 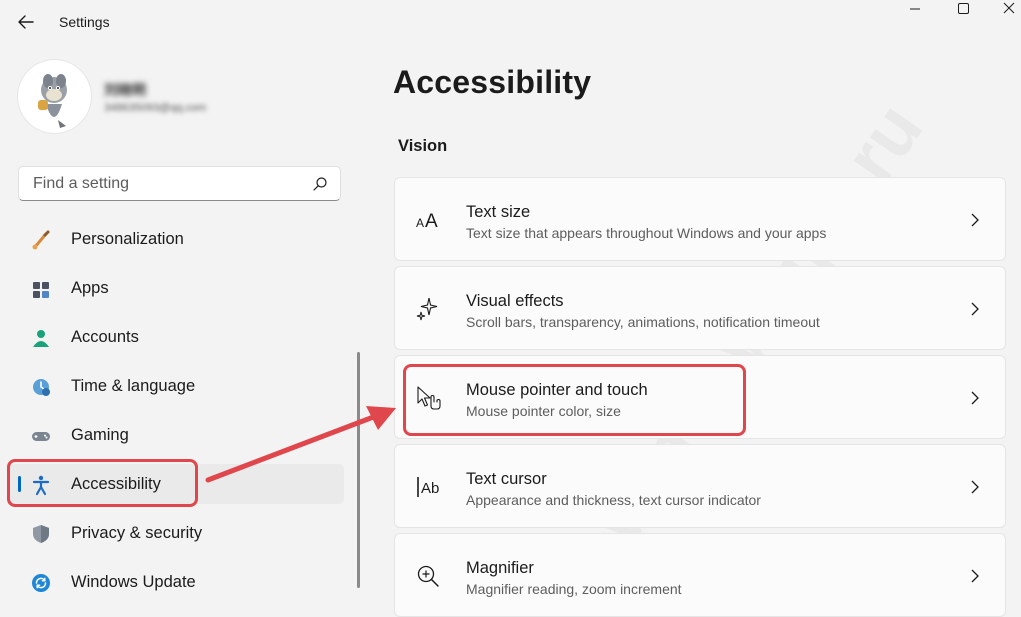 I want to click on user-email: 348635093@qq.com, so click(x=155, y=108).